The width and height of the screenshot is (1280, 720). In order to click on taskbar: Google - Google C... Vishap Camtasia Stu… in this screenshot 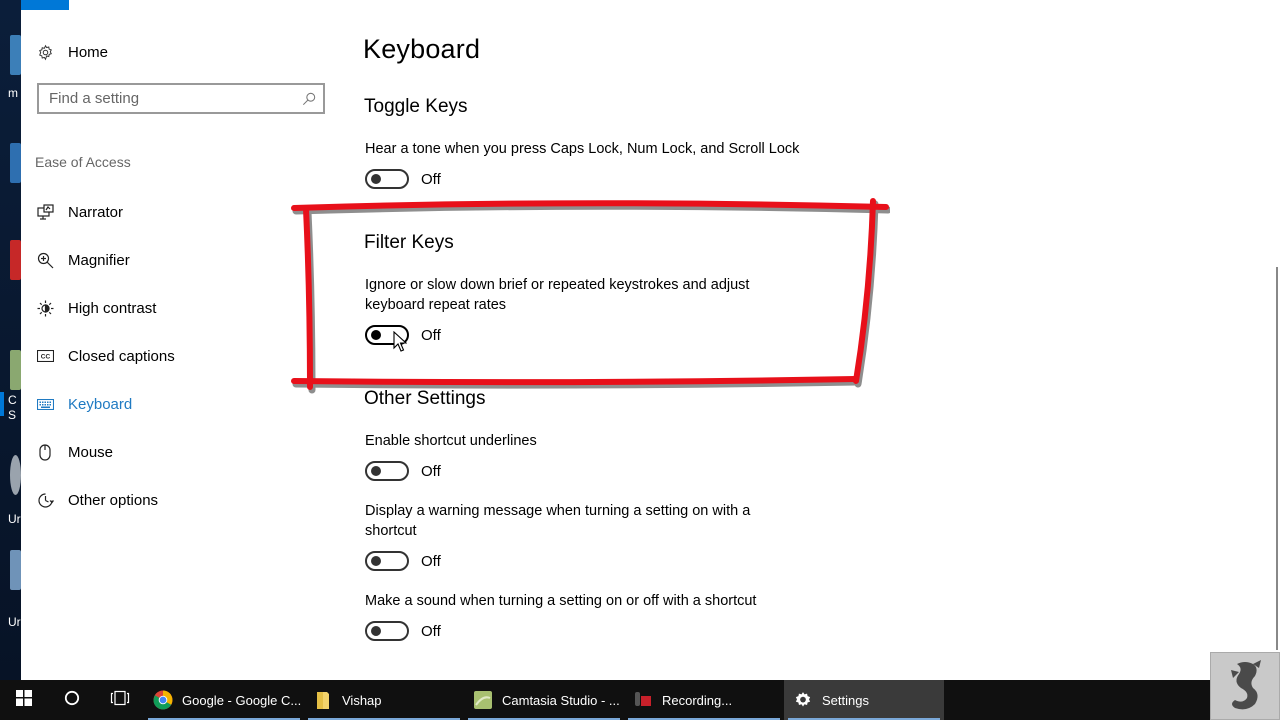, I will do `click(640, 700)`.